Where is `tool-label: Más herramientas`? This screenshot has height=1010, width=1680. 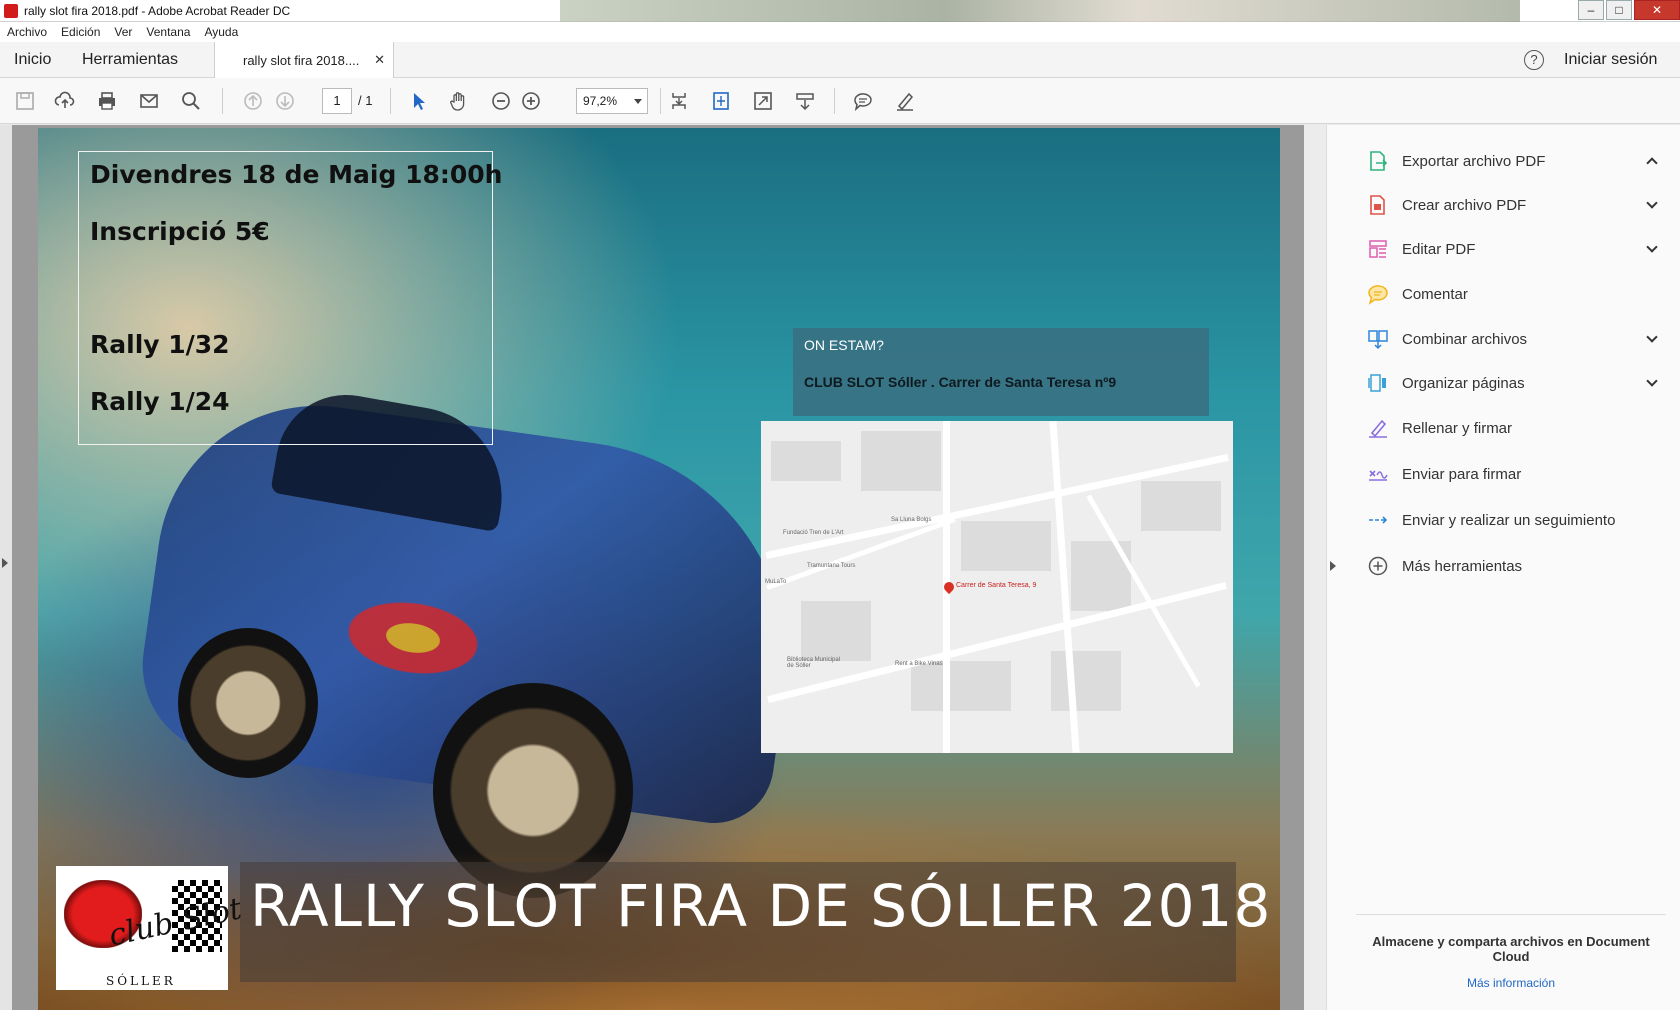
tool-label: Más herramientas is located at coordinates (1462, 566).